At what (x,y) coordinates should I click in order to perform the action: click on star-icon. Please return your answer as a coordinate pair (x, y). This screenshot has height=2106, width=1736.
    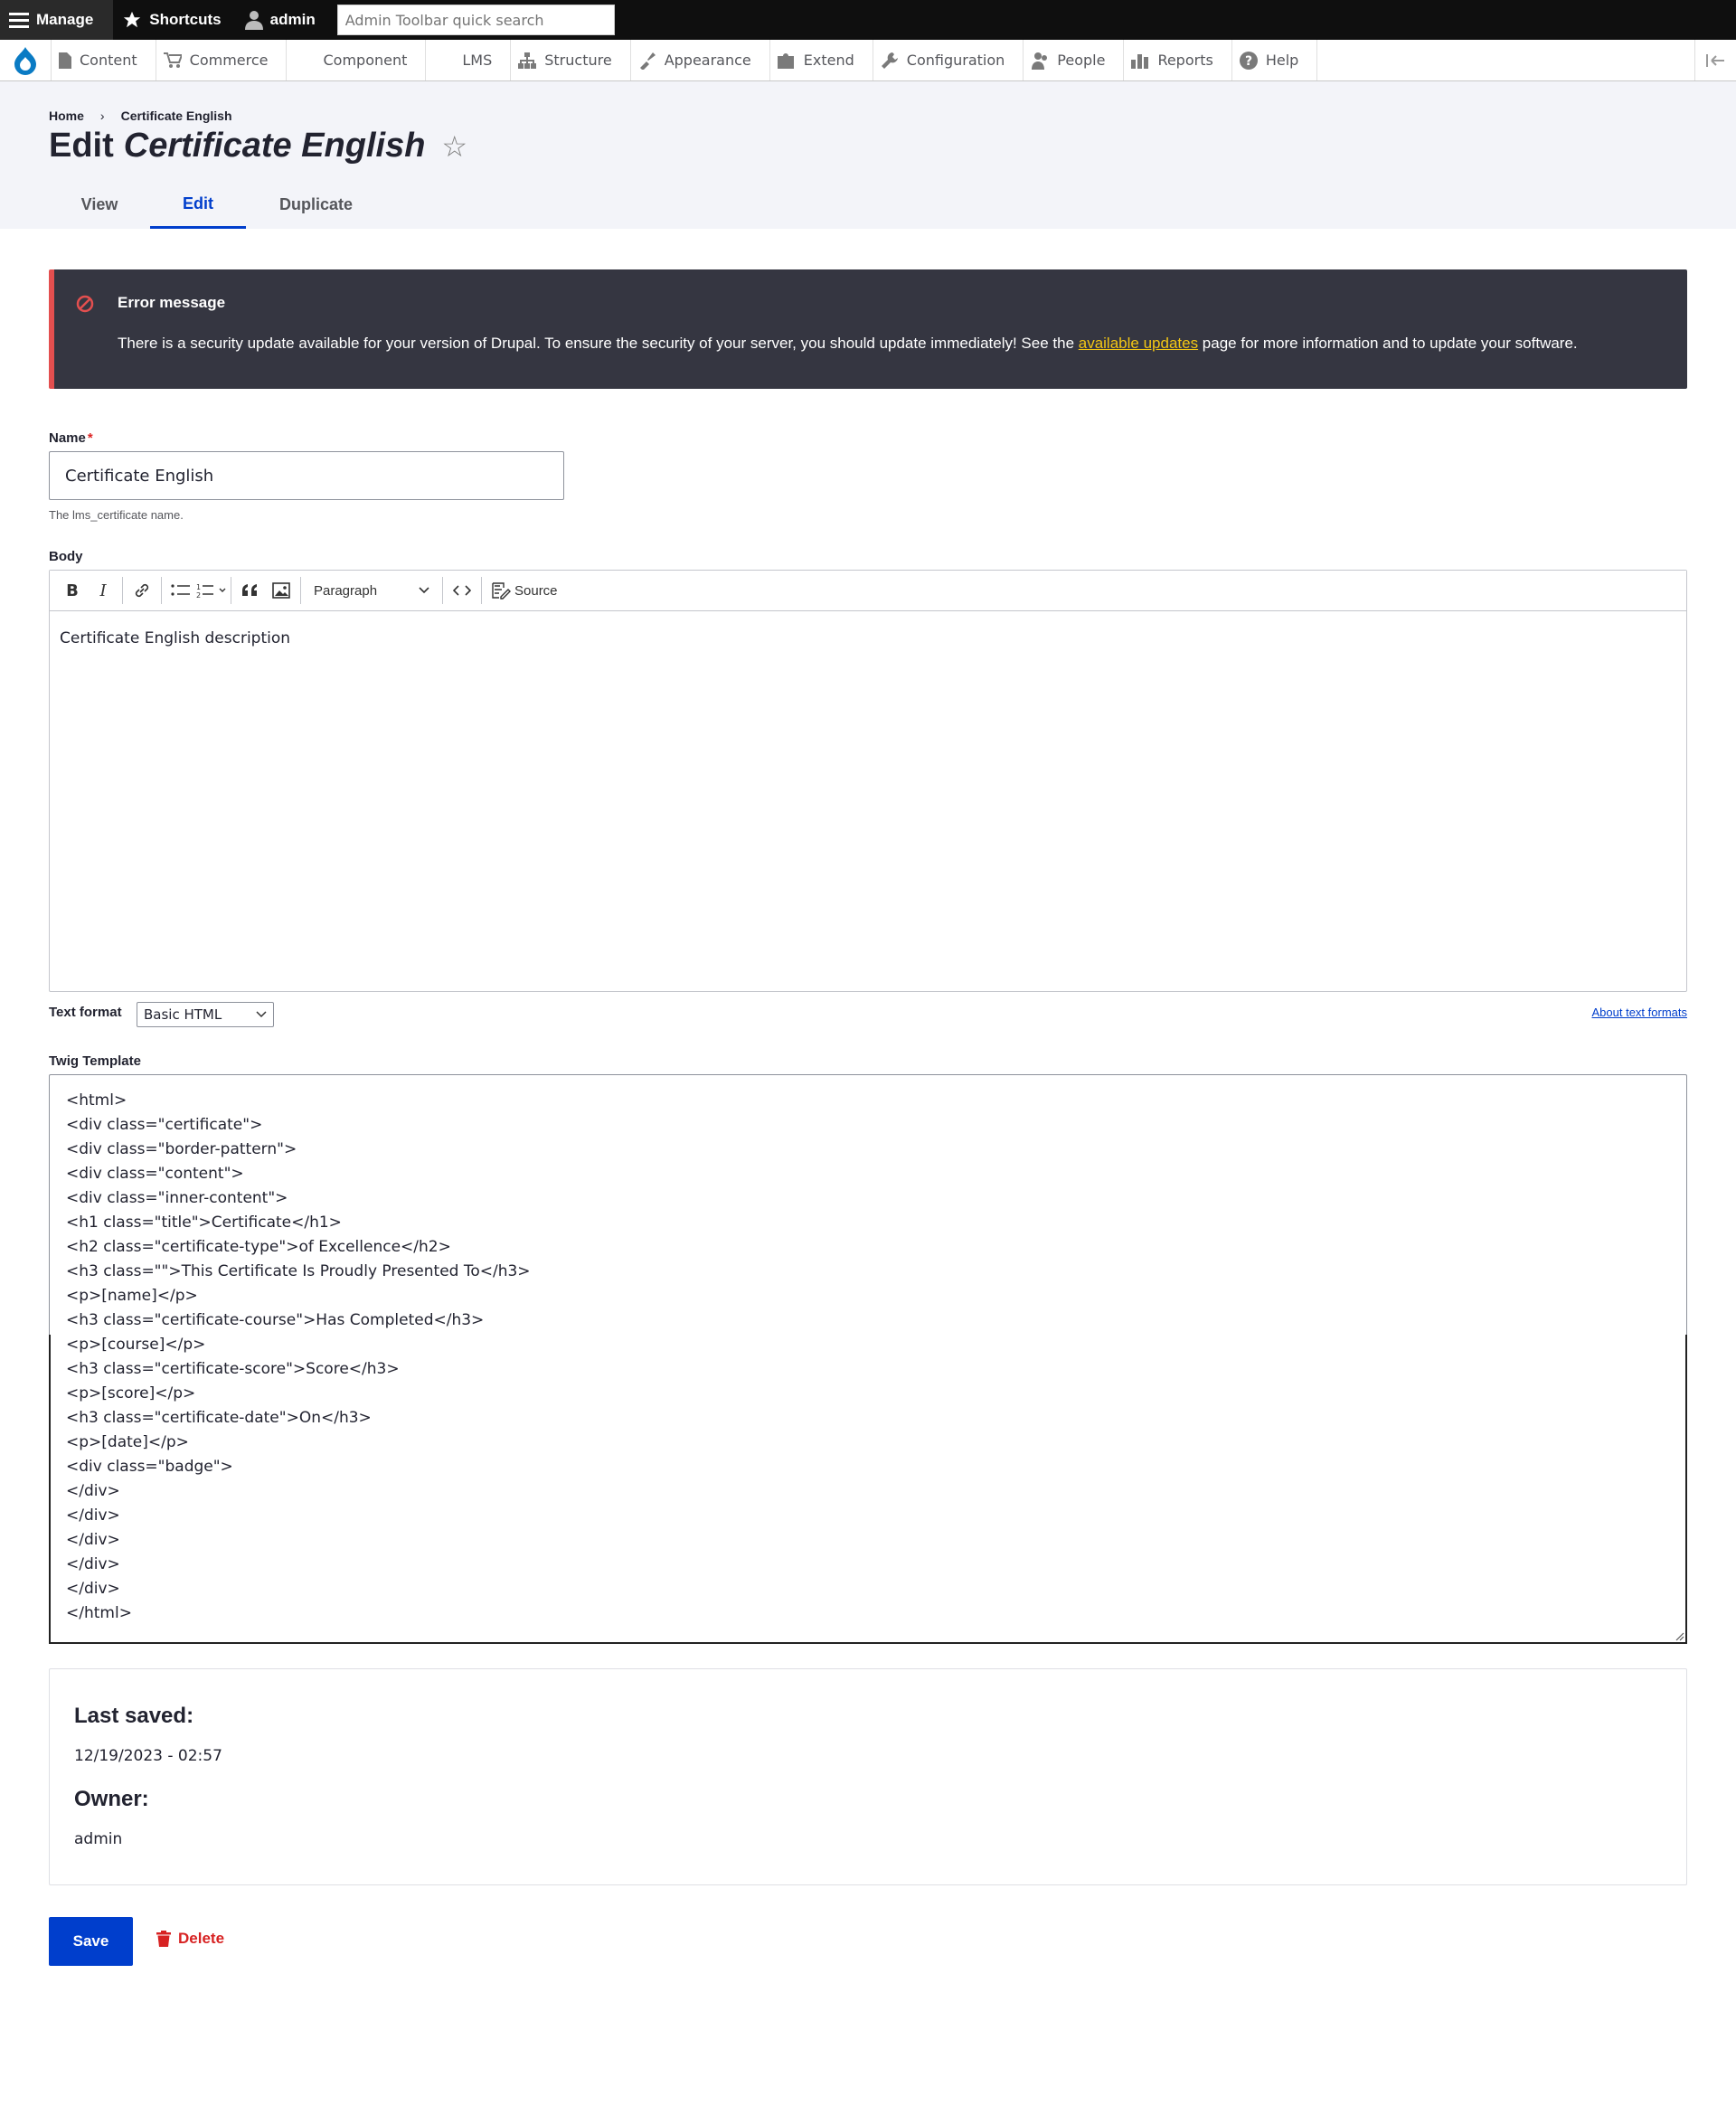
    Looking at the image, I should click on (132, 19).